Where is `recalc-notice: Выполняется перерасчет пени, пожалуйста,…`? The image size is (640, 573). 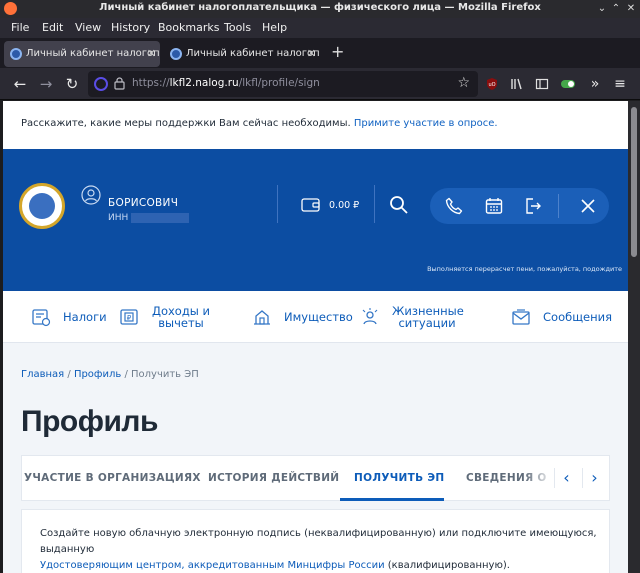
recalc-notice: Выполняется перерасчет пени, пожалуйста,… is located at coordinates (524, 269).